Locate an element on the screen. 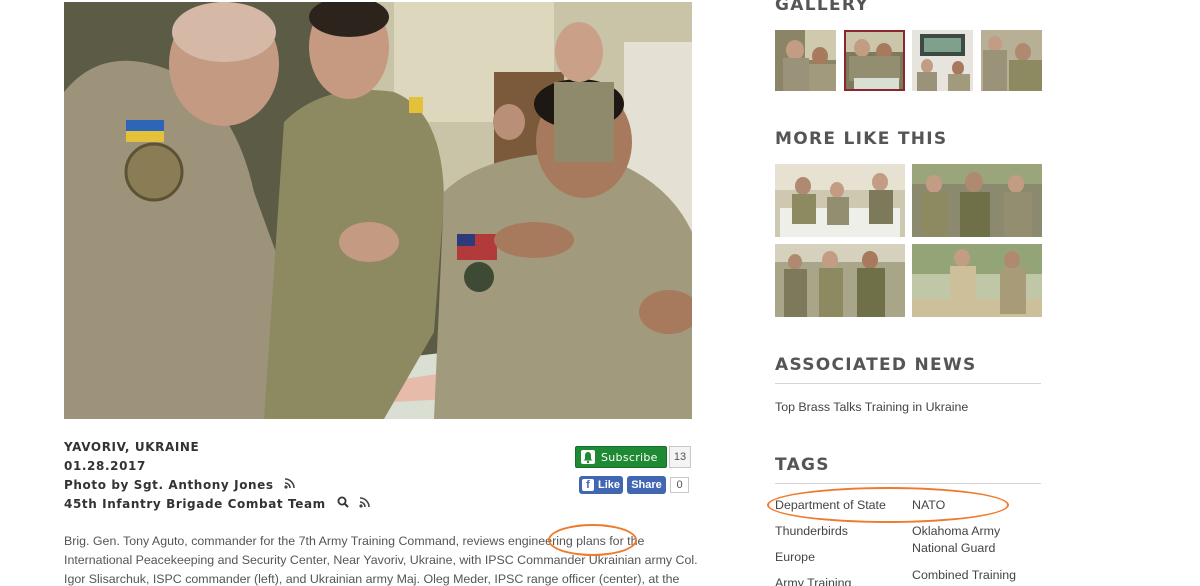 Image resolution: width=1200 pixels, height=586 pixels. subscribe-button: Subscribe is located at coordinates (621, 457).